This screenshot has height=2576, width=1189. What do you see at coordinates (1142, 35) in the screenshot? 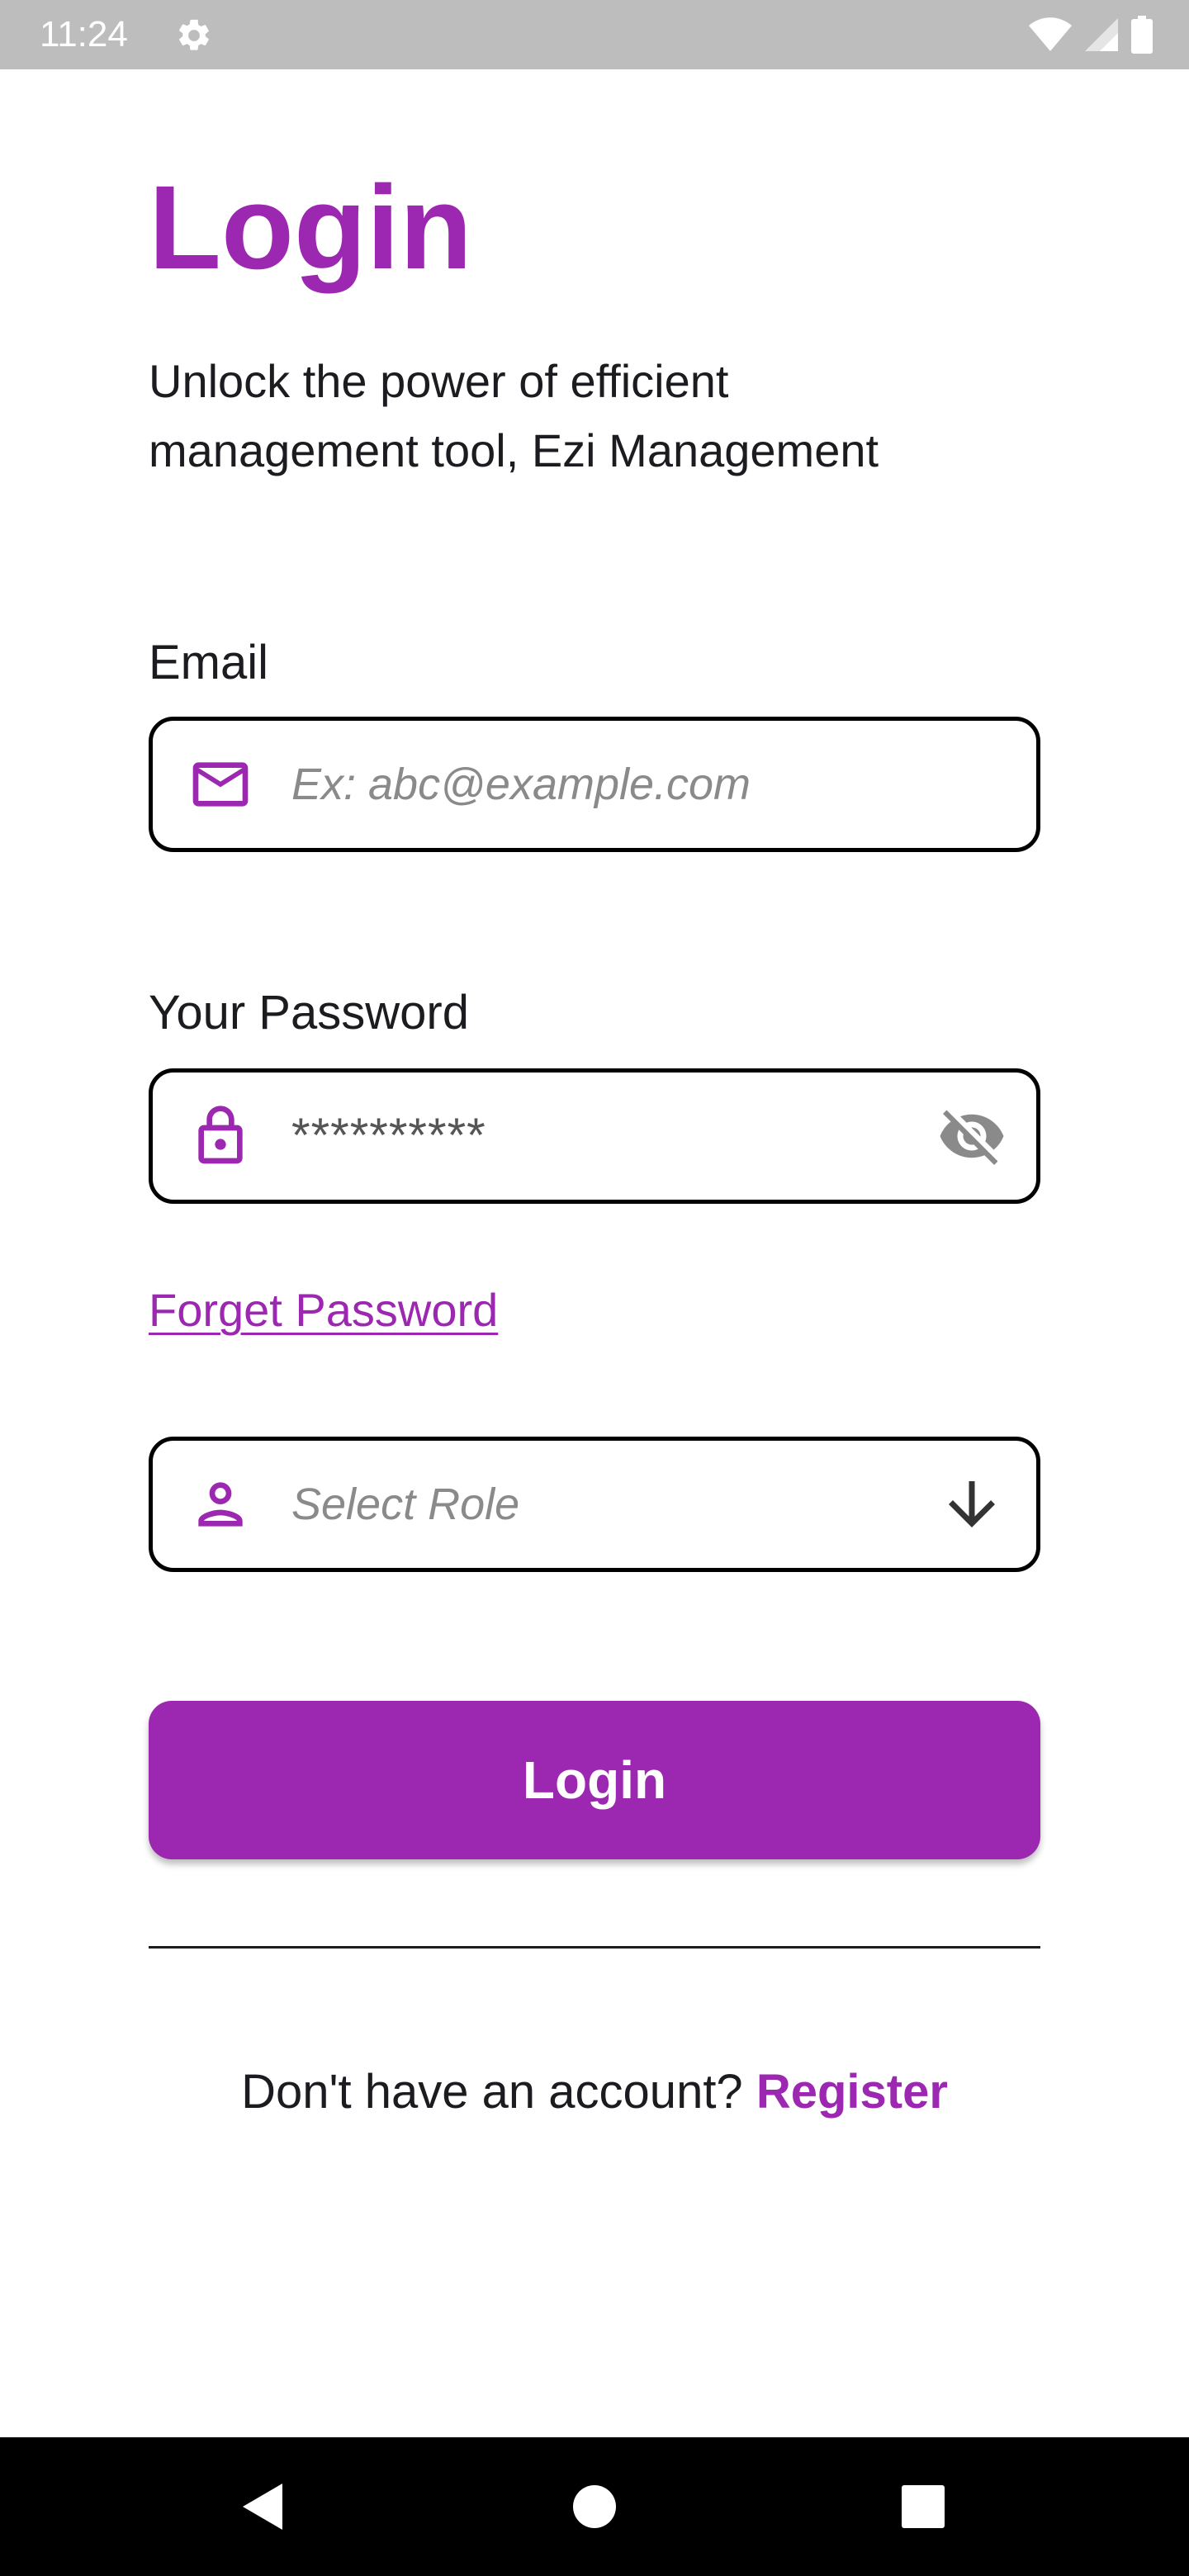
I see `battery-icon` at bounding box center [1142, 35].